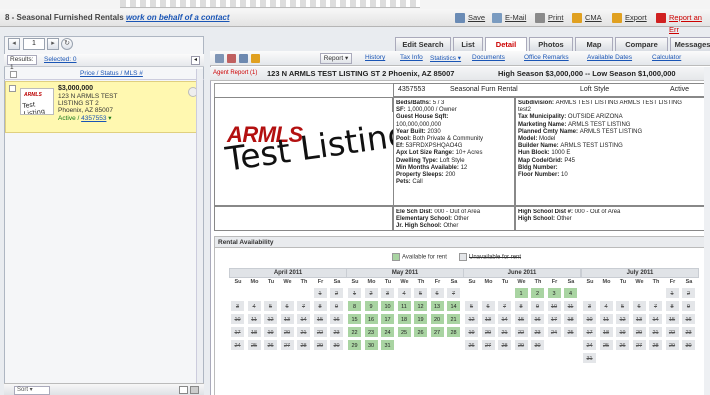  I want to click on day-cell: 27, so click(437, 332).